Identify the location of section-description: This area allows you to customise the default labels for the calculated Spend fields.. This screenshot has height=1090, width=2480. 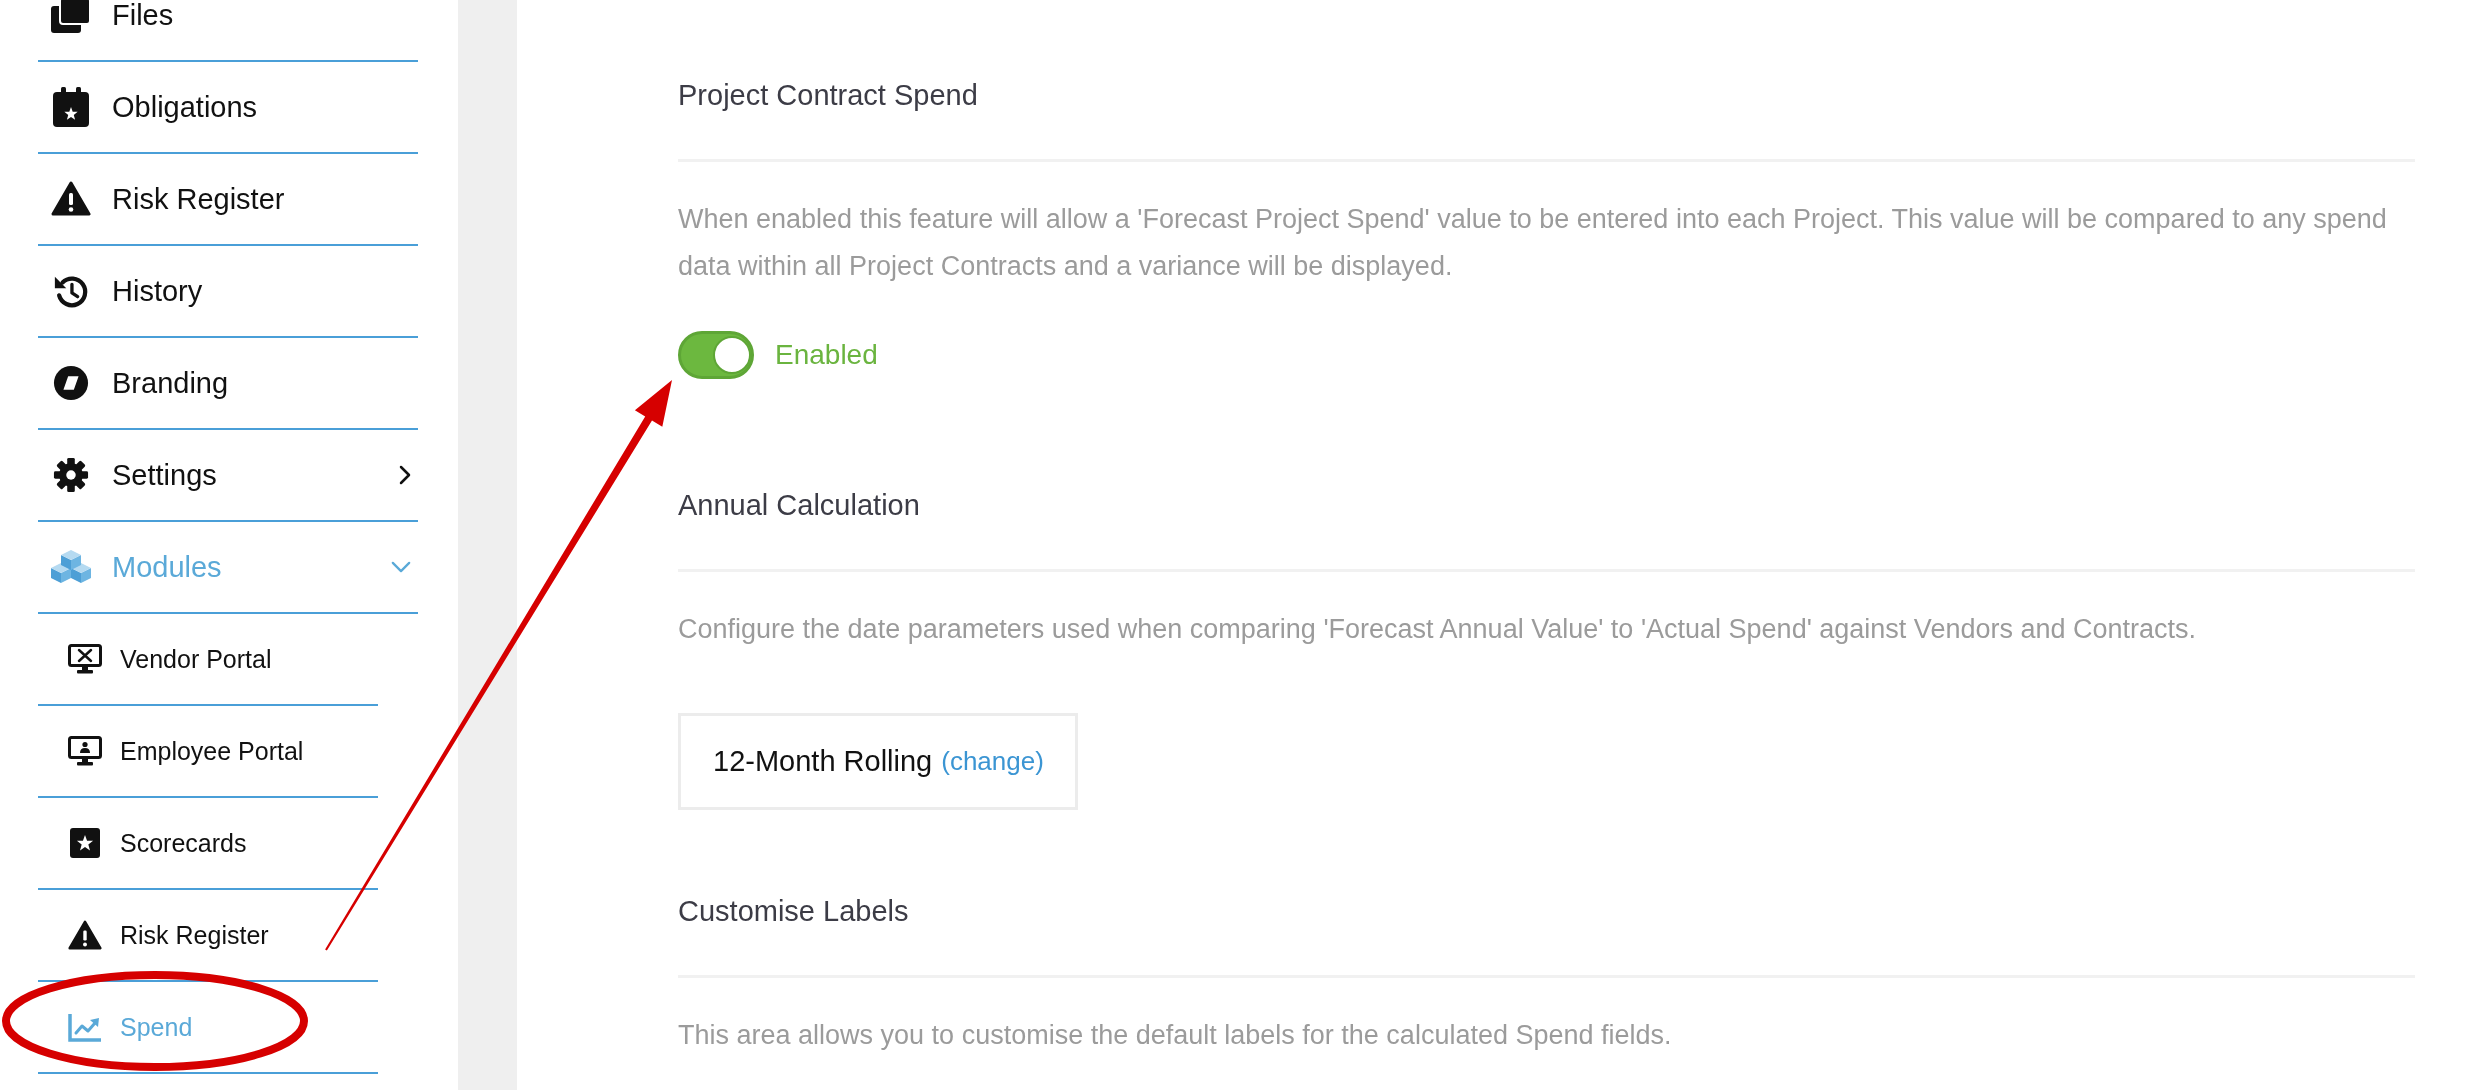
(1175, 1035).